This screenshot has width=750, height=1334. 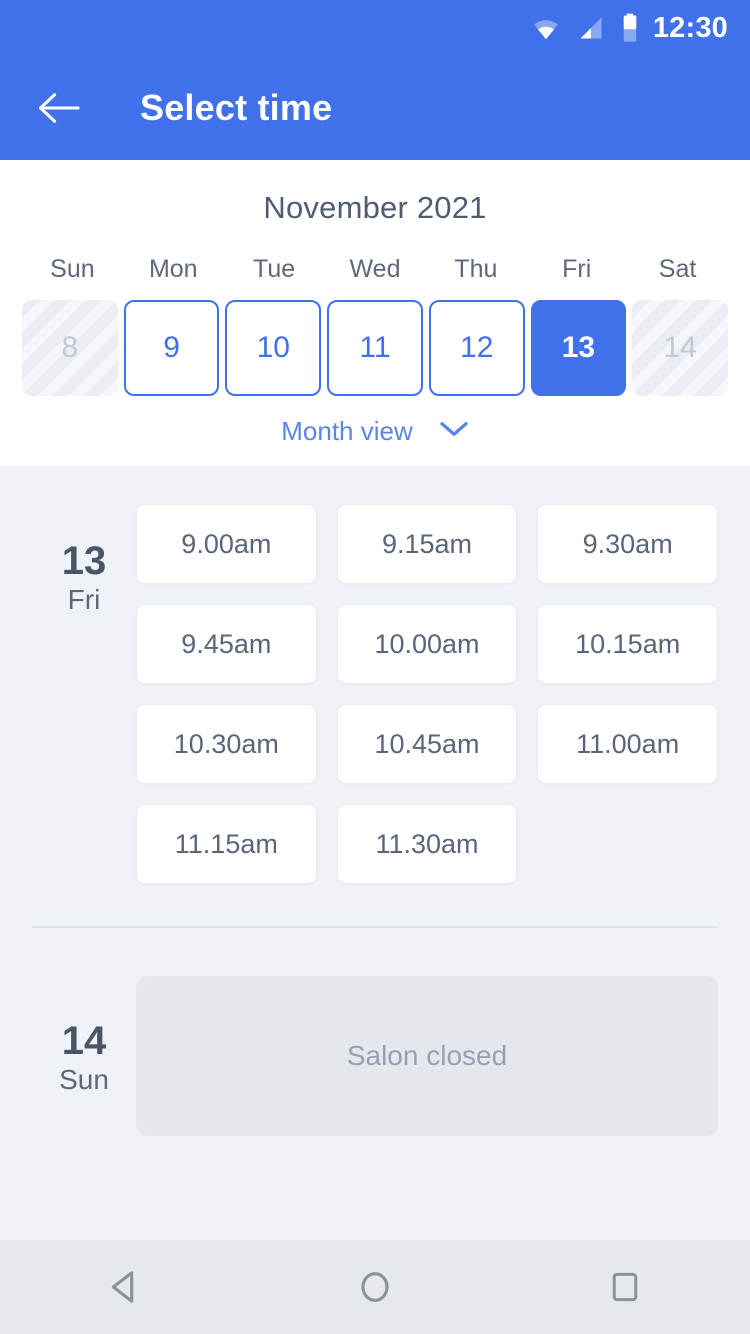 What do you see at coordinates (427, 1056) in the screenshot?
I see `salon-closed-panel: Salon closed` at bounding box center [427, 1056].